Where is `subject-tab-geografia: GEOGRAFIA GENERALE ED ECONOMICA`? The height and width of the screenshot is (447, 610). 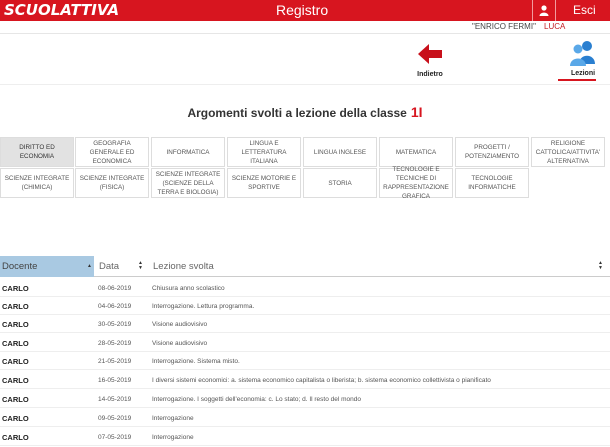 subject-tab-geografia: GEOGRAFIA GENERALE ED ECONOMICA is located at coordinates (112, 152).